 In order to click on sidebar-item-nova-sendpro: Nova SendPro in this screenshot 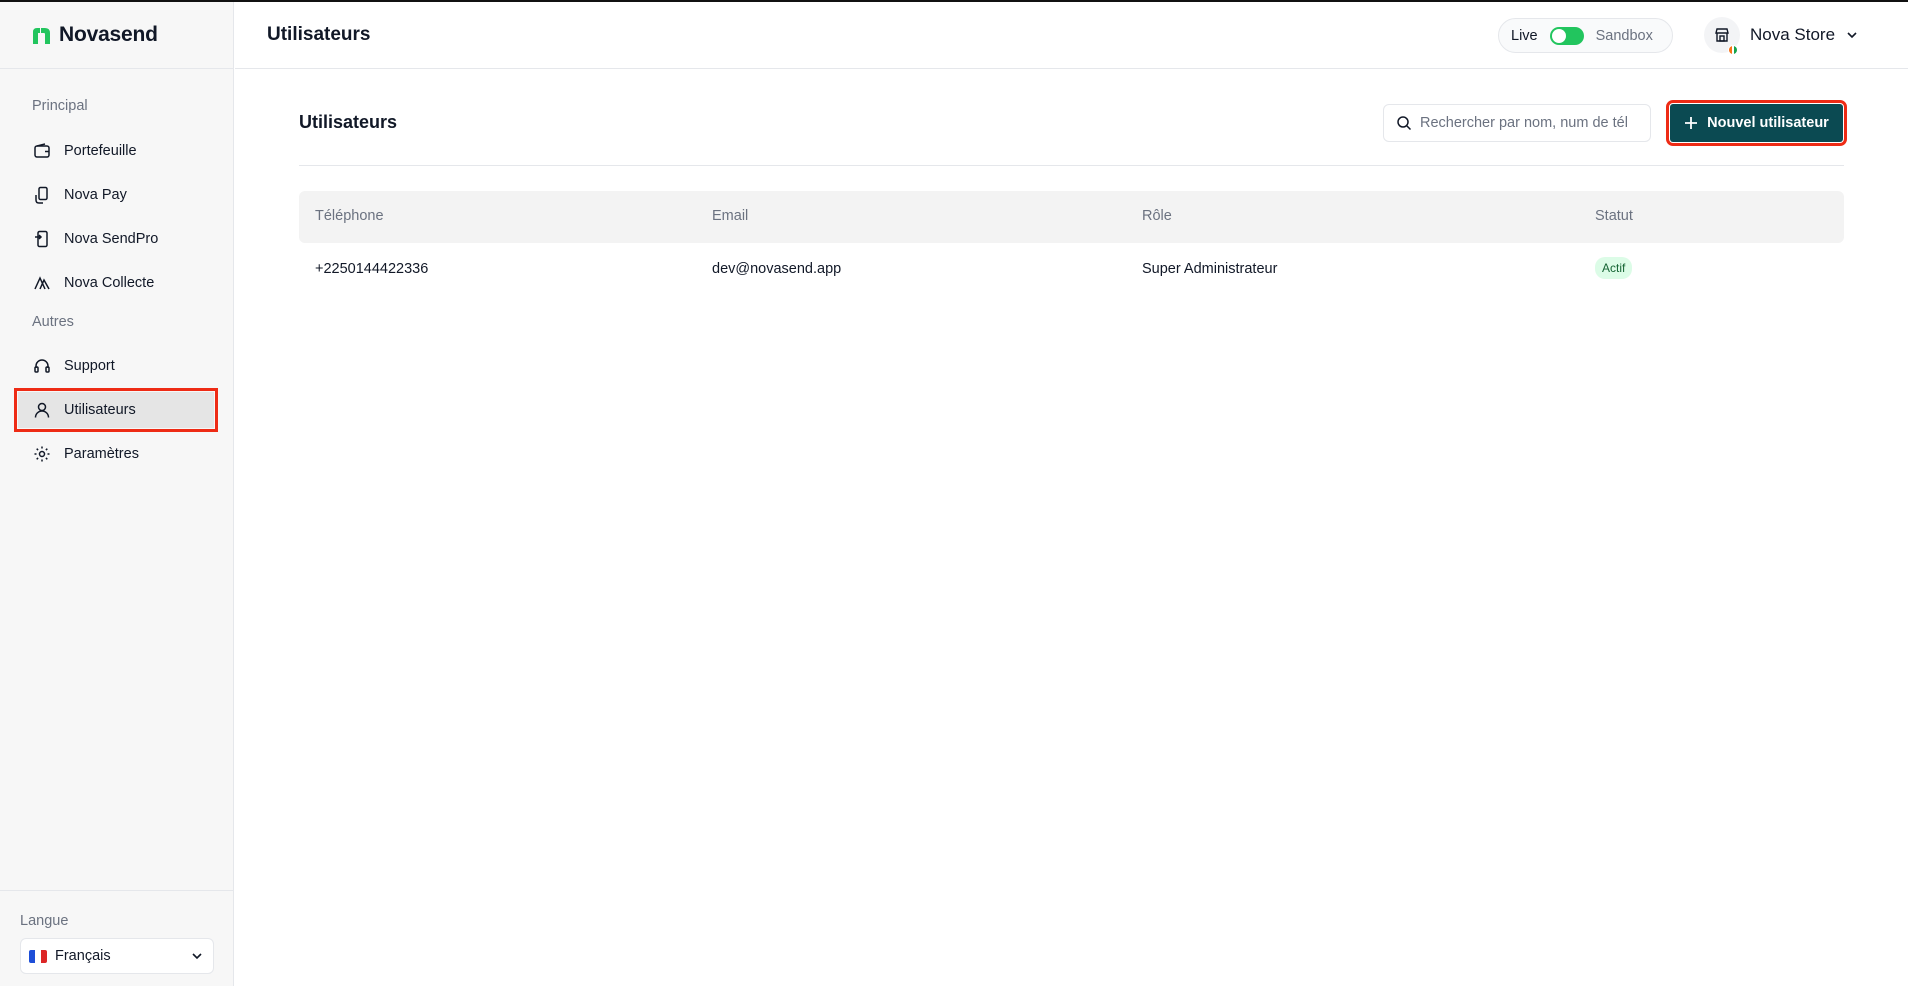, I will do `click(116, 239)`.